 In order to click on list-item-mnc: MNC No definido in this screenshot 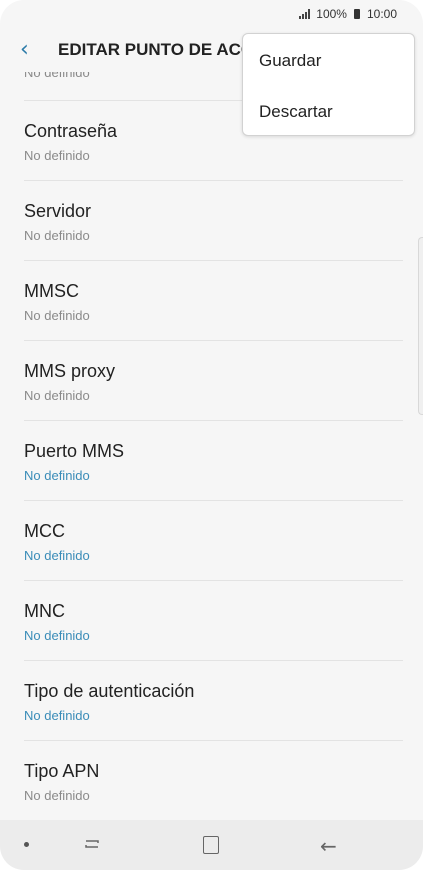, I will do `click(213, 621)`.